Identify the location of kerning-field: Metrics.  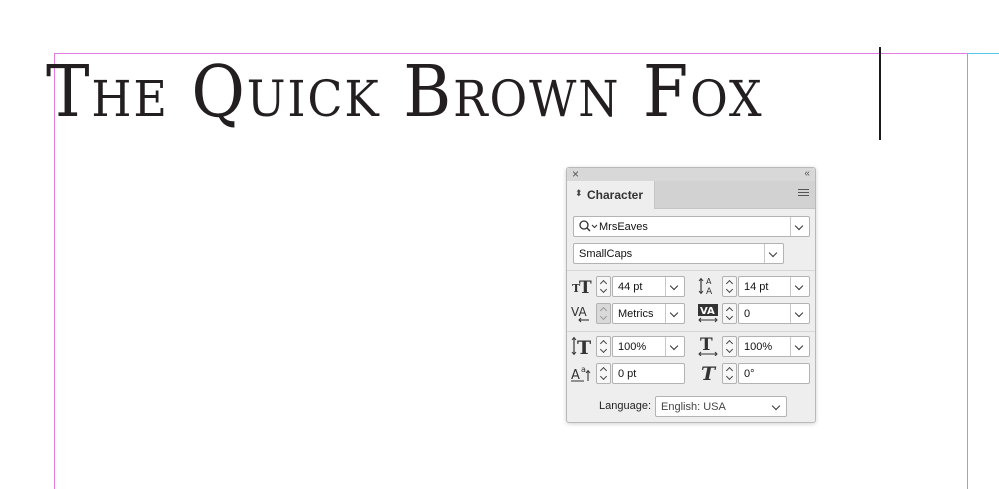
(648, 313).